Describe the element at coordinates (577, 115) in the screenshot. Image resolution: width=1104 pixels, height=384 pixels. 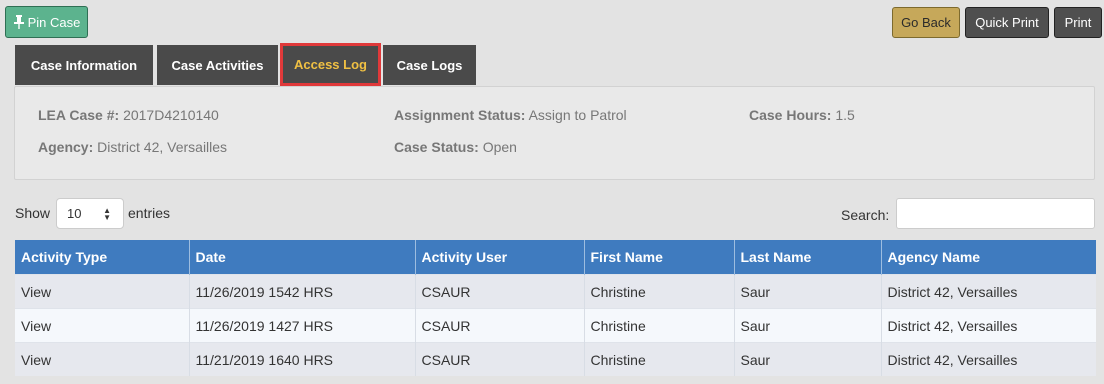
I see `assignment-status-value: Assign to Patrol` at that location.